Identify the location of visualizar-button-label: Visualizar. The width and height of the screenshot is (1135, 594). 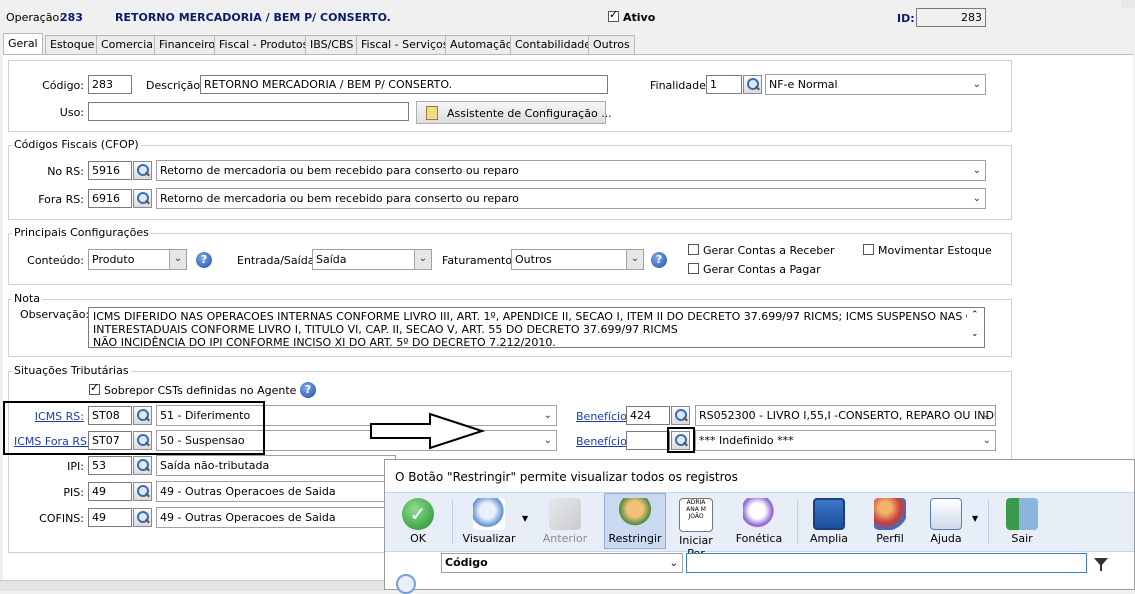
(489, 538).